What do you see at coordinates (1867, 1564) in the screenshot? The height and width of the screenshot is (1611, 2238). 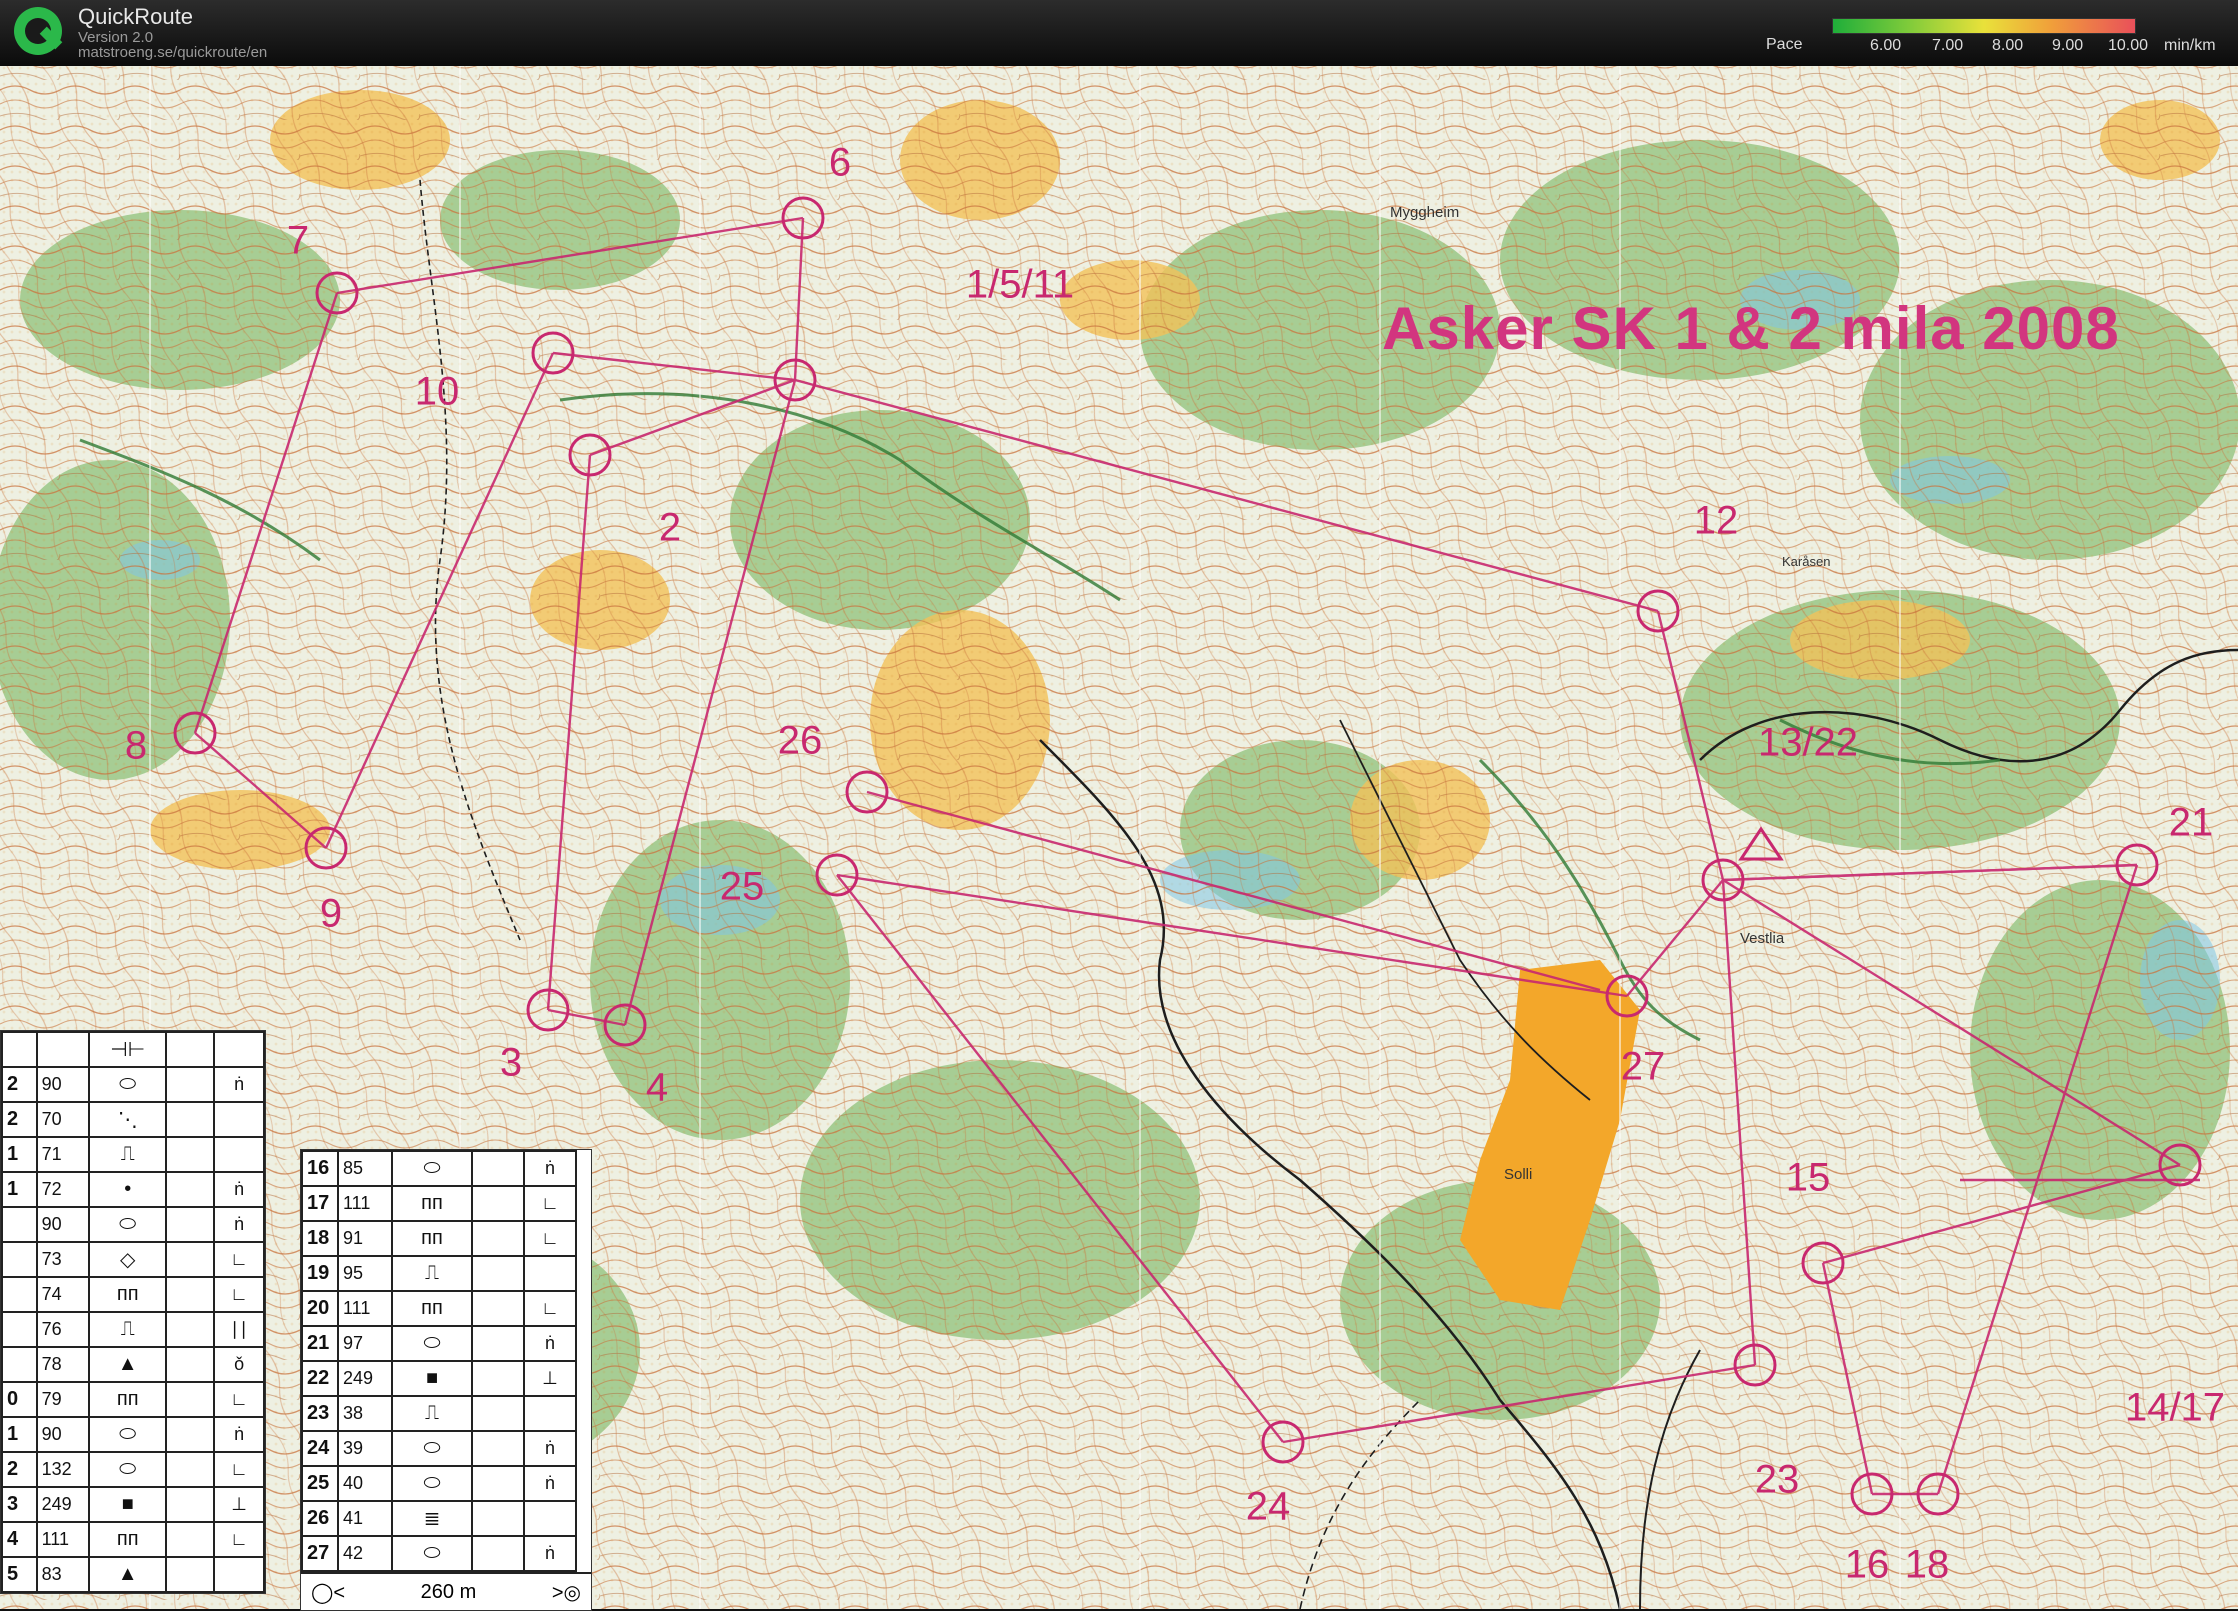 I see `control-number: 16` at bounding box center [1867, 1564].